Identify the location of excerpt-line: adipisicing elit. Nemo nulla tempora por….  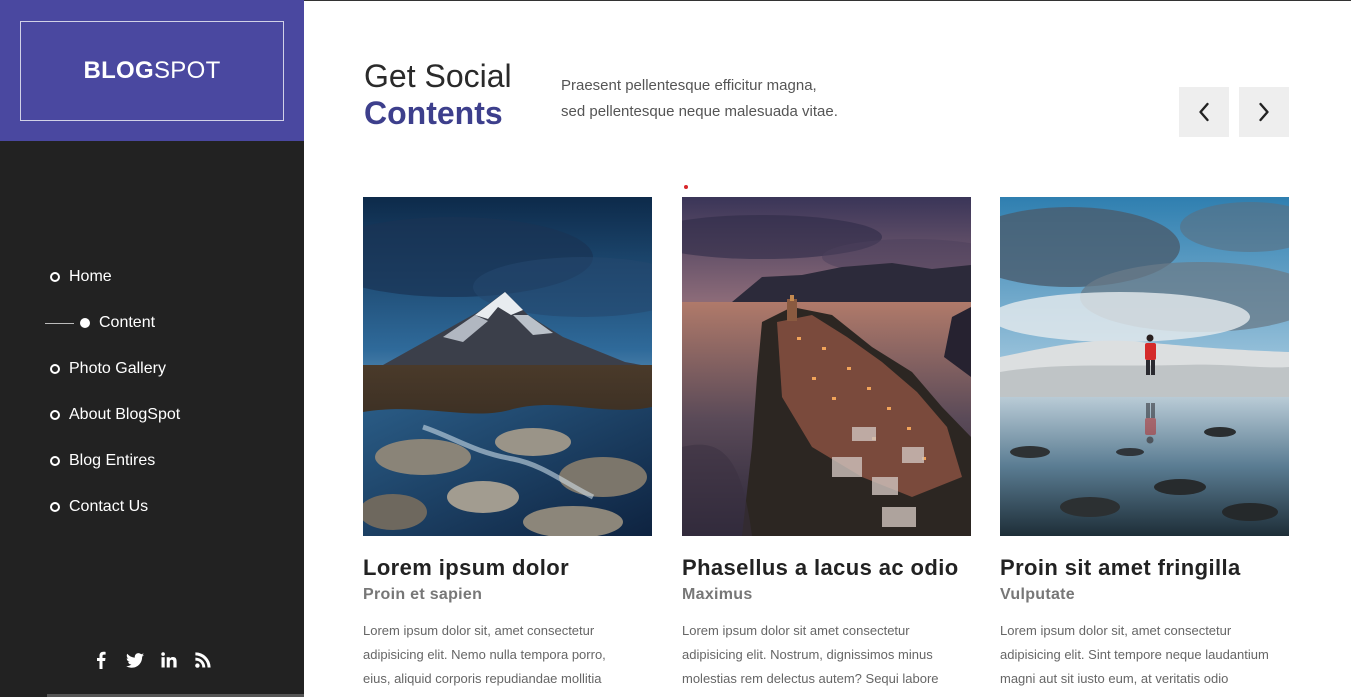
(484, 654).